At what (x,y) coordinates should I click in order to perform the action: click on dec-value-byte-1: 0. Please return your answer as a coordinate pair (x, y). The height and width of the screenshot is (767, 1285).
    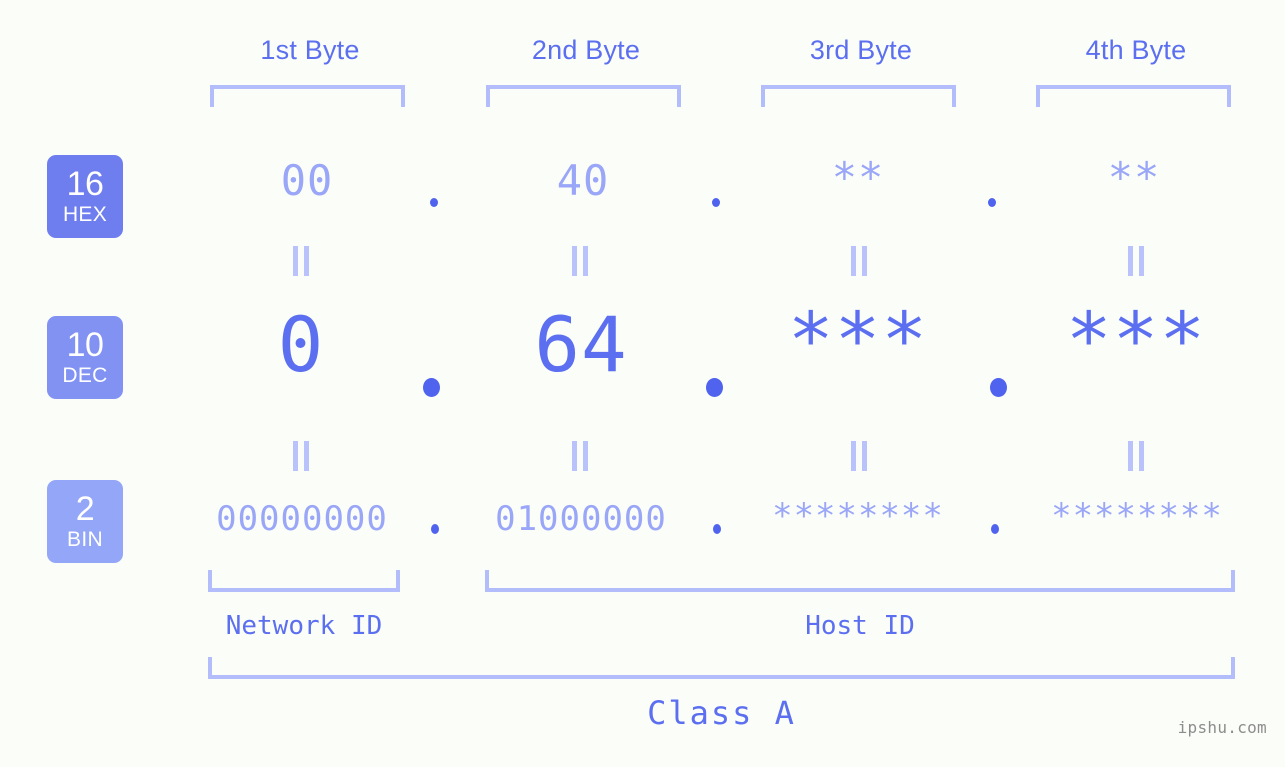
    Looking at the image, I should click on (301, 344).